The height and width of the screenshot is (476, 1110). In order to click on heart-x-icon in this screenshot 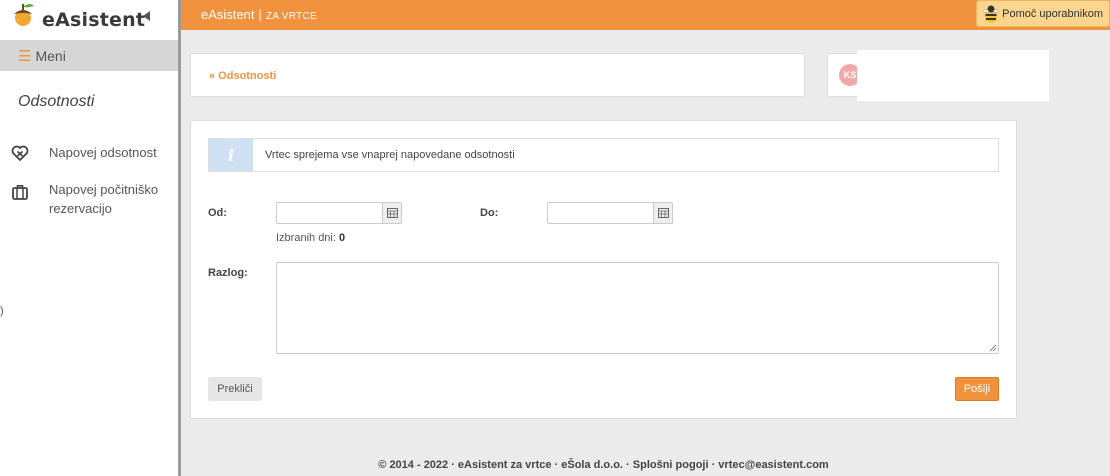, I will do `click(20, 153)`.